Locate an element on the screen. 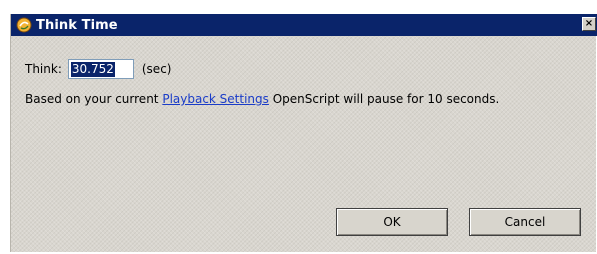 This screenshot has width=597, height=254. playback-settings-link: Playback Settings is located at coordinates (215, 99).